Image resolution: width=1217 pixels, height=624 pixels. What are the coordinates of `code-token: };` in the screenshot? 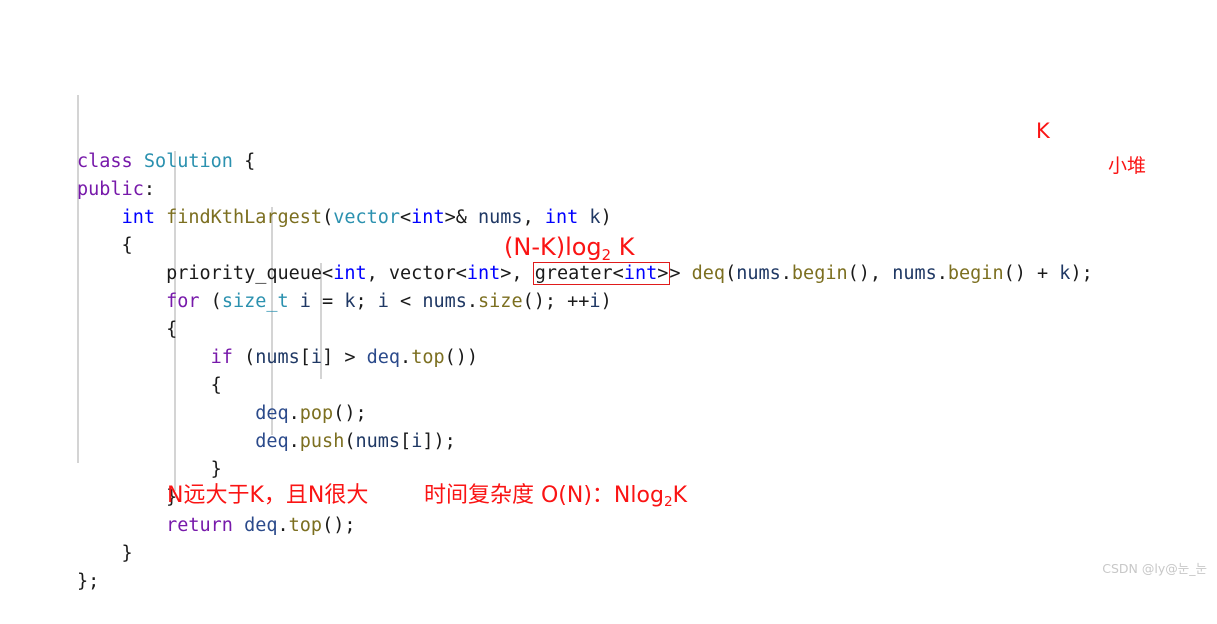 It's located at (88, 581).